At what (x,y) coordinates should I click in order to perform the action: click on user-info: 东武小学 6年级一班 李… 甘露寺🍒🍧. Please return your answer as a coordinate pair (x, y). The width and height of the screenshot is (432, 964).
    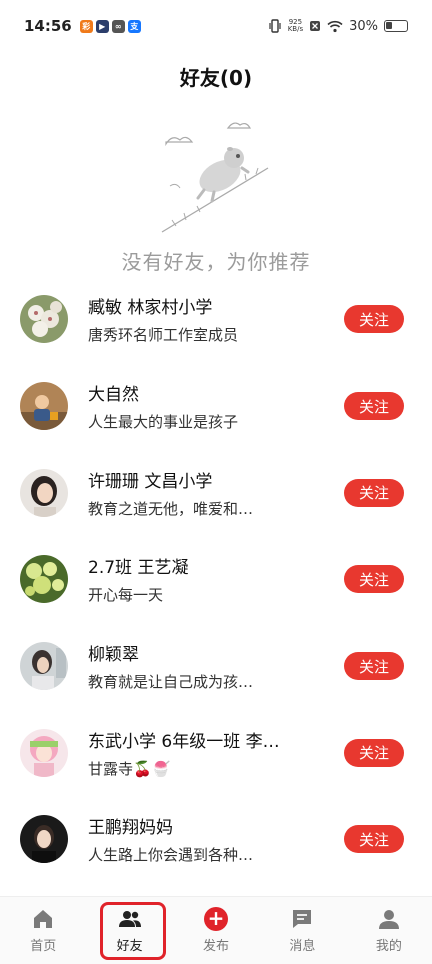
    Looking at the image, I should click on (207, 753).